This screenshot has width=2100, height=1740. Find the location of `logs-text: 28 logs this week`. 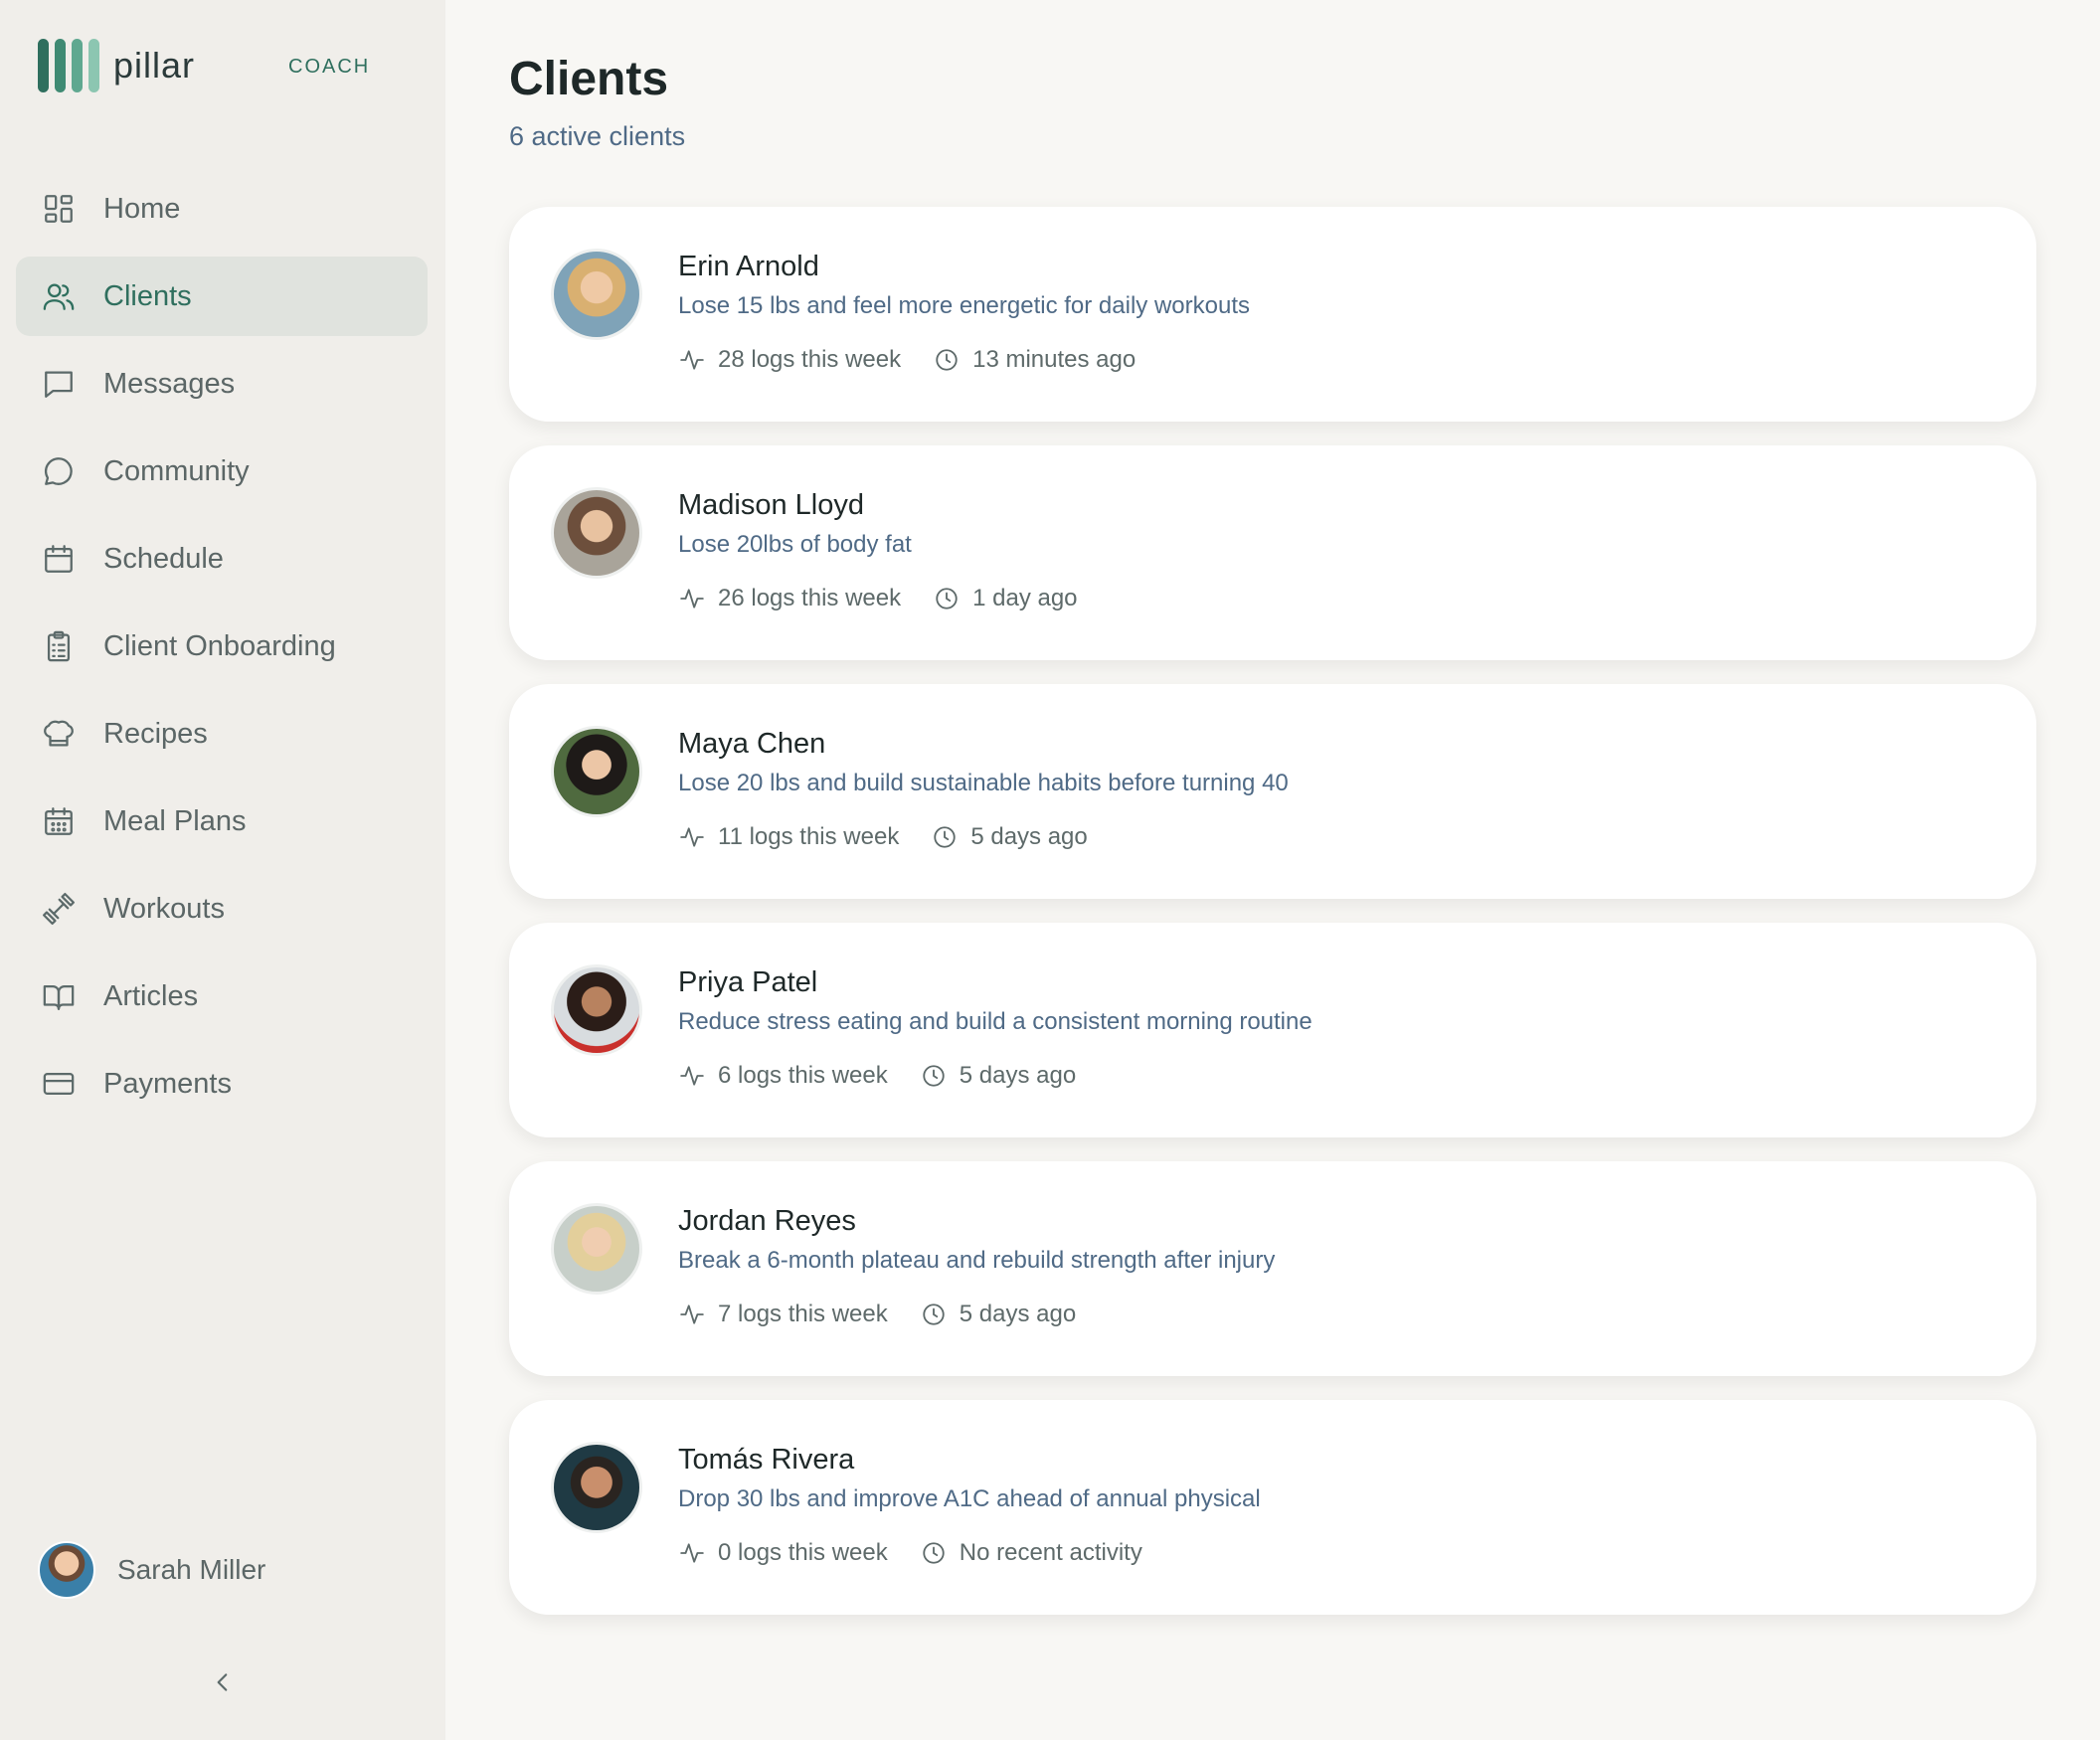

logs-text: 28 logs this week is located at coordinates (810, 360).